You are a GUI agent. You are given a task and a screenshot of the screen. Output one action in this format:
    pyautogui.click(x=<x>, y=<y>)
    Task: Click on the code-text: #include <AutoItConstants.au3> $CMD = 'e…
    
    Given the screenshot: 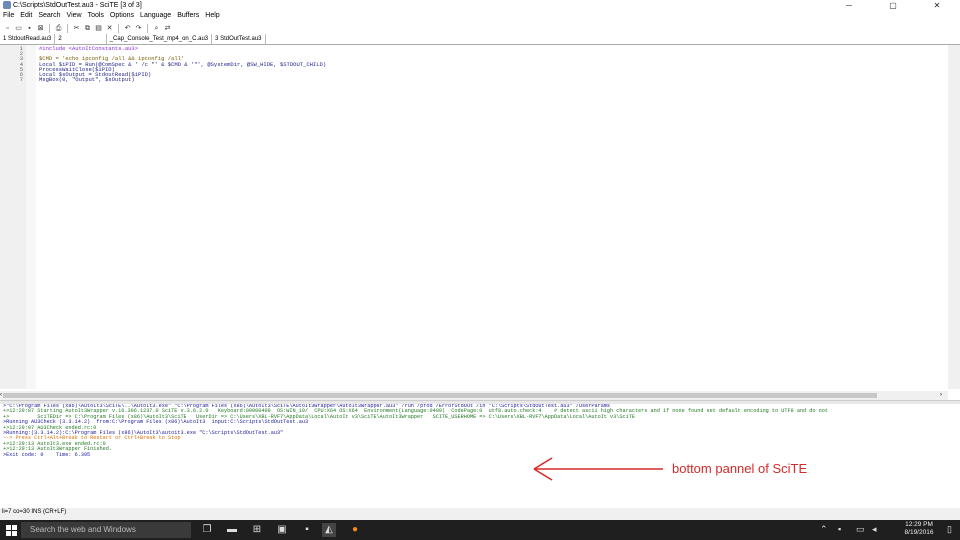 What is the action you would take?
    pyautogui.click(x=182, y=64)
    